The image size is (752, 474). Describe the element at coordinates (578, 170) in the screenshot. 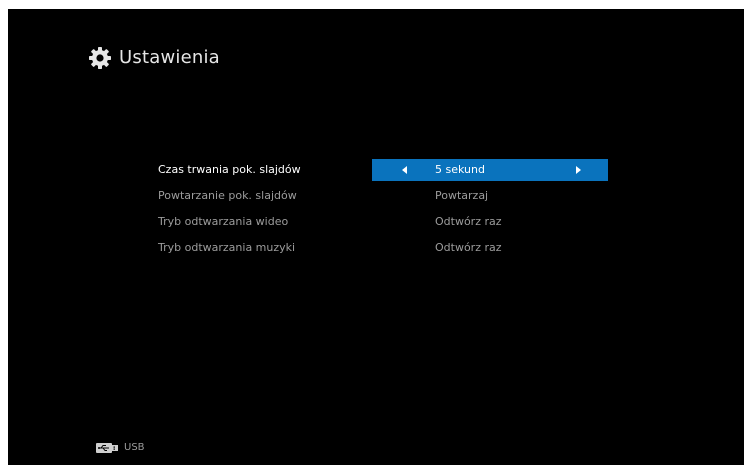

I see `arrow-right-icon` at that location.